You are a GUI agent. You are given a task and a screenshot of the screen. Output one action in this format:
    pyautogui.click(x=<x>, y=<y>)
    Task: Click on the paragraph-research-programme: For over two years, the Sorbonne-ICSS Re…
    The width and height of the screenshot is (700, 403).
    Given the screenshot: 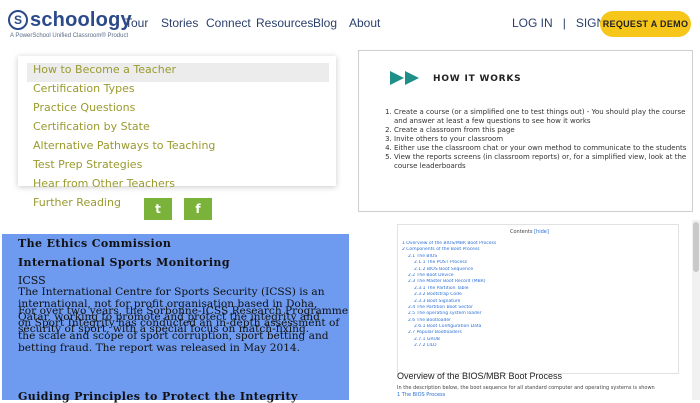 What is the action you would take?
    pyautogui.click(x=183, y=329)
    